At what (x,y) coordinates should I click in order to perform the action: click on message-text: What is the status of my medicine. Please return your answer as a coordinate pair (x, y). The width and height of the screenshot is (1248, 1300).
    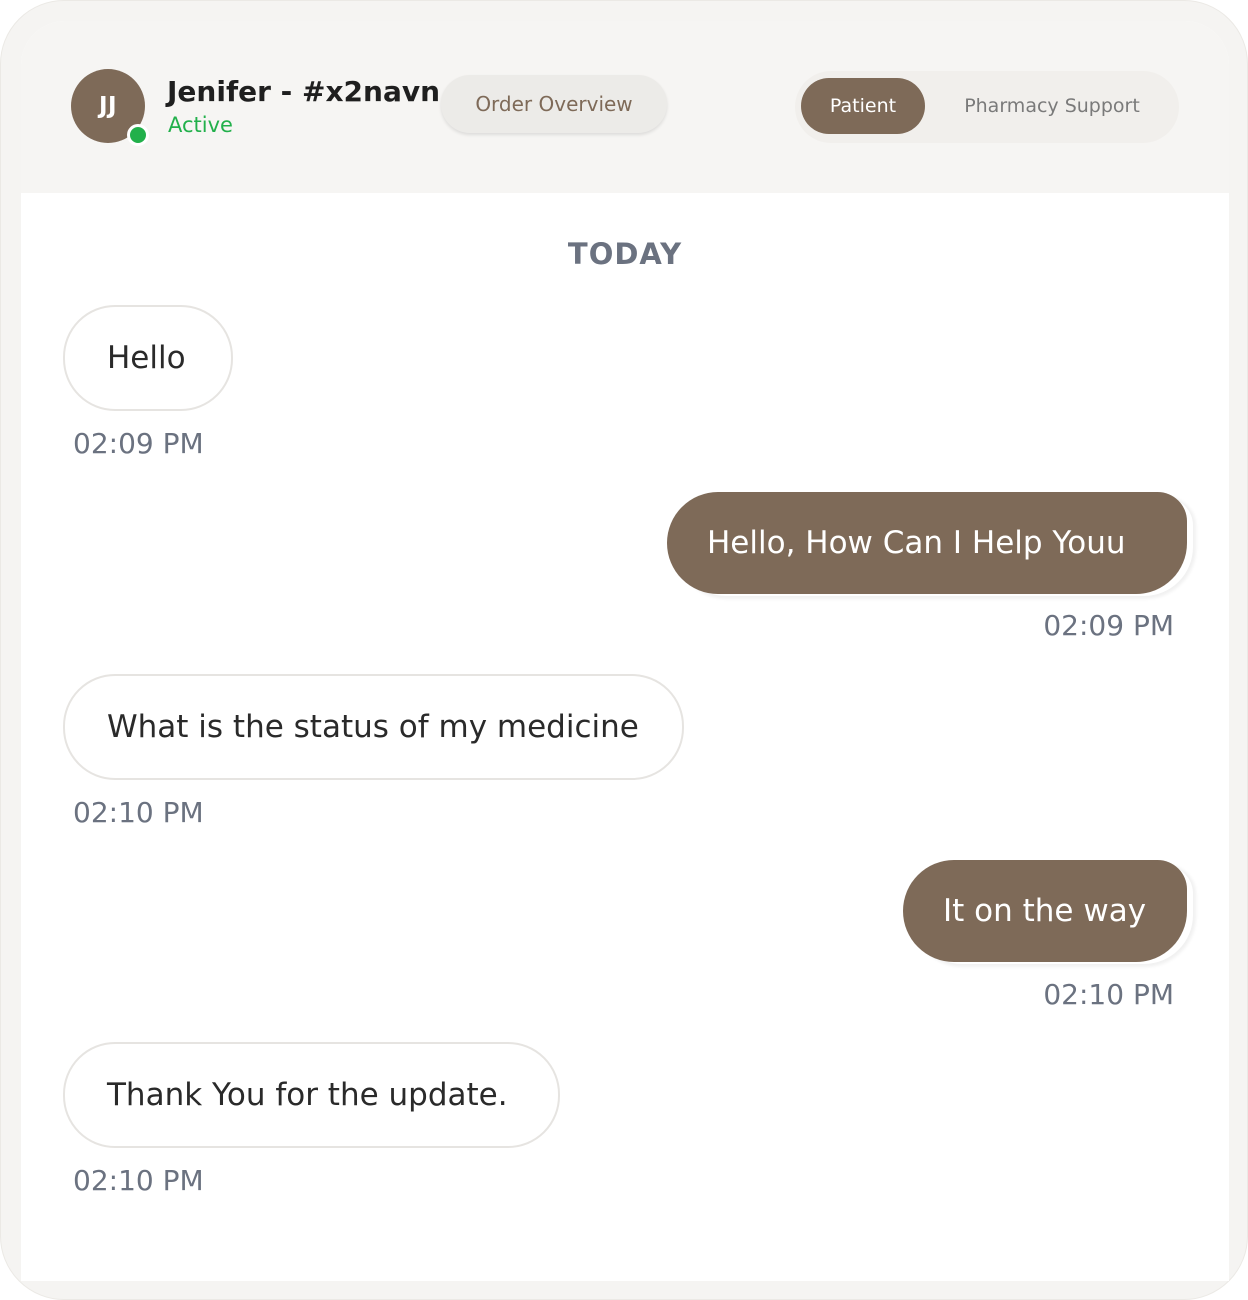
    Looking at the image, I should click on (373, 727).